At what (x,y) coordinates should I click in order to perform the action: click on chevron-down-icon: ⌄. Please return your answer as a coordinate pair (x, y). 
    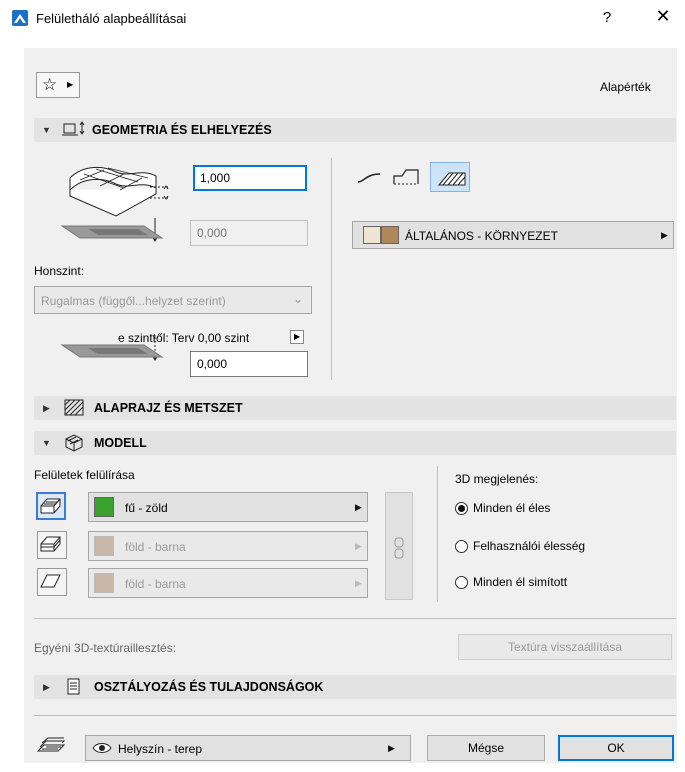
    Looking at the image, I should click on (298, 299).